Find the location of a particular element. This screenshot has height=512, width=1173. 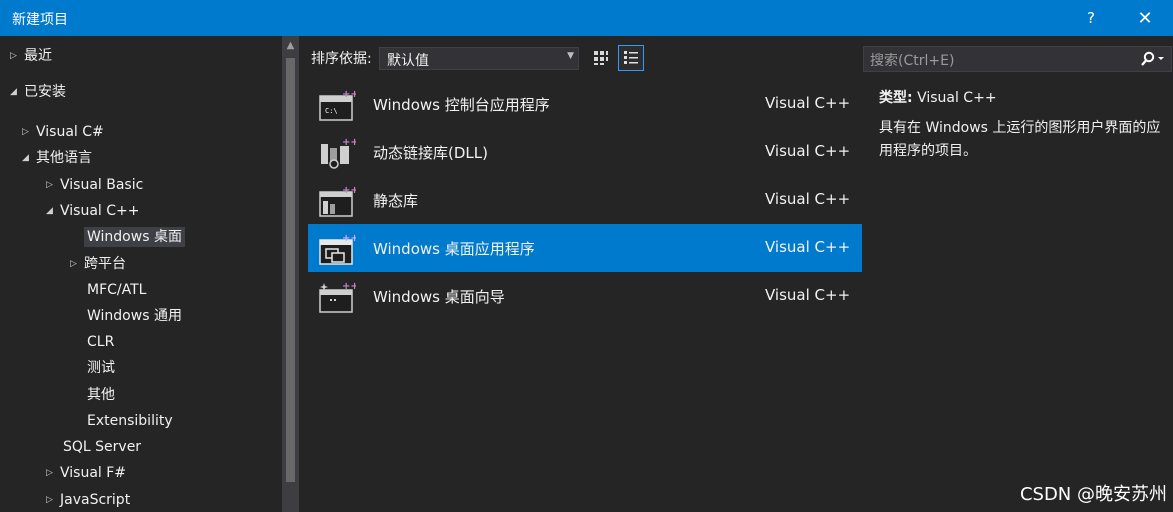

tree-item-extensibility: Extensibility is located at coordinates (130, 421).